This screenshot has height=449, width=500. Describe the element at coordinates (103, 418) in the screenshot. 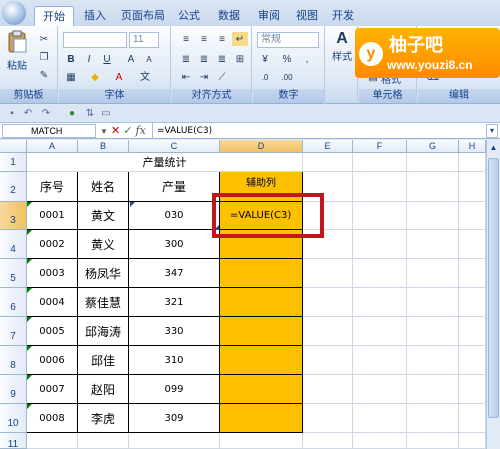

I see `name-cell: 李虎` at that location.